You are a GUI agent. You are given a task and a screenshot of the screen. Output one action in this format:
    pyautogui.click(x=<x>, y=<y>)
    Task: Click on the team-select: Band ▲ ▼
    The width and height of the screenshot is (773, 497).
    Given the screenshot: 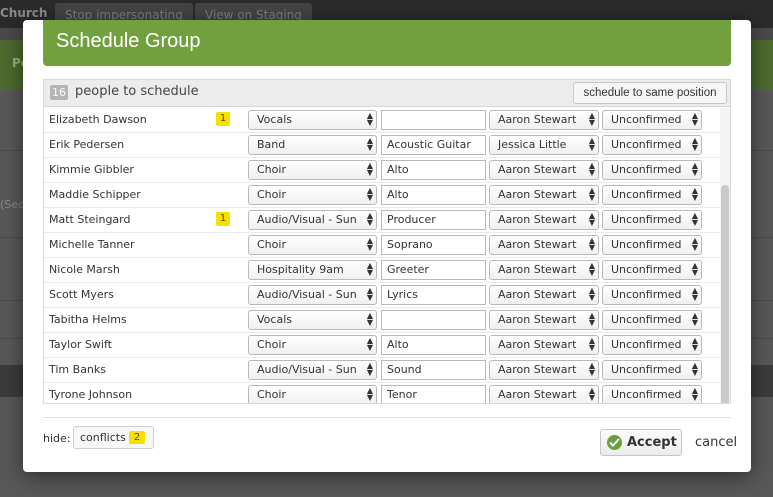 What is the action you would take?
    pyautogui.click(x=312, y=145)
    